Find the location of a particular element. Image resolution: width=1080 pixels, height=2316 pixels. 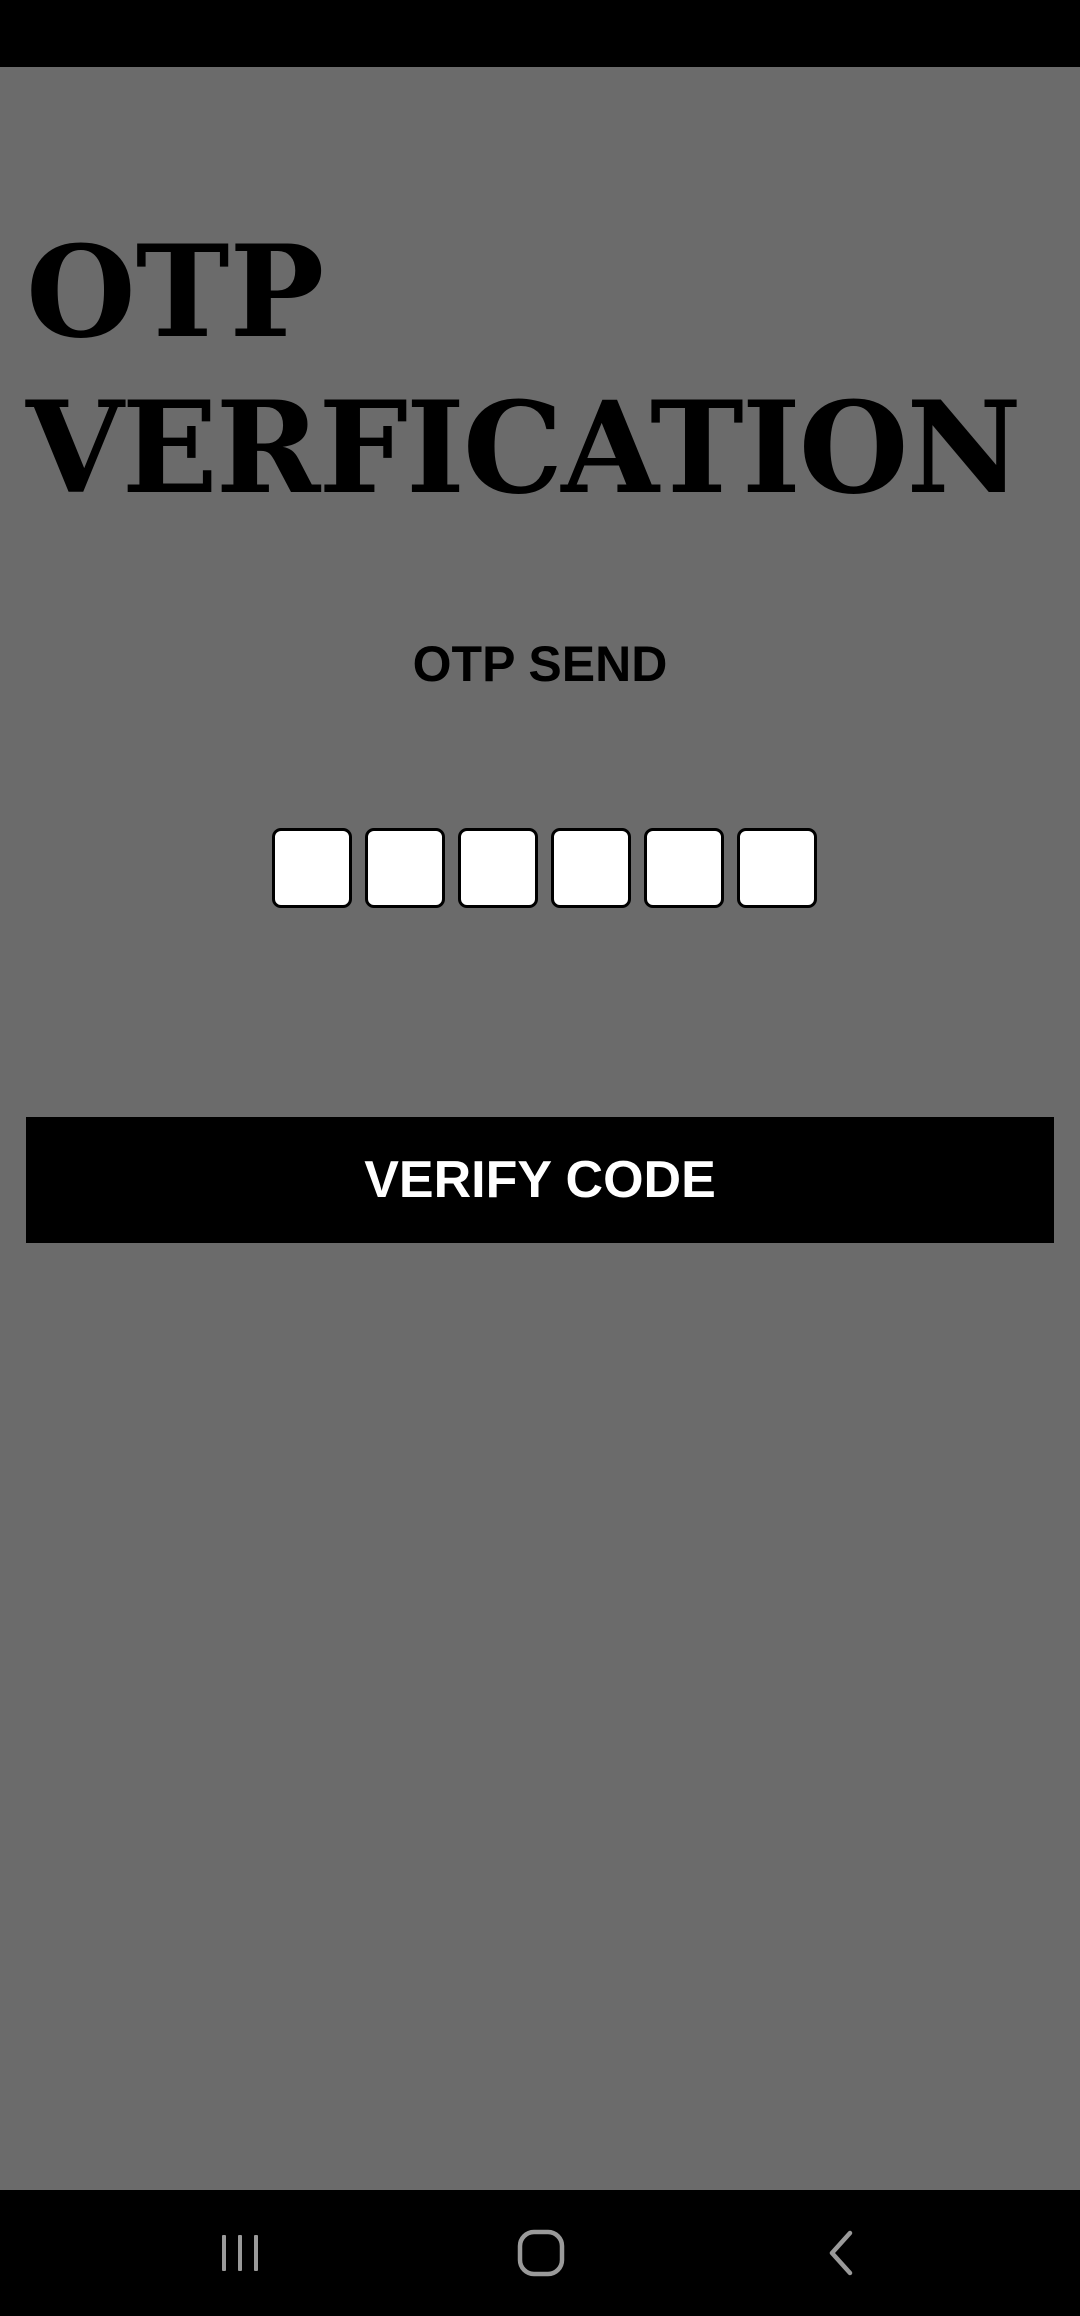

recents-icon is located at coordinates (240, 2253).